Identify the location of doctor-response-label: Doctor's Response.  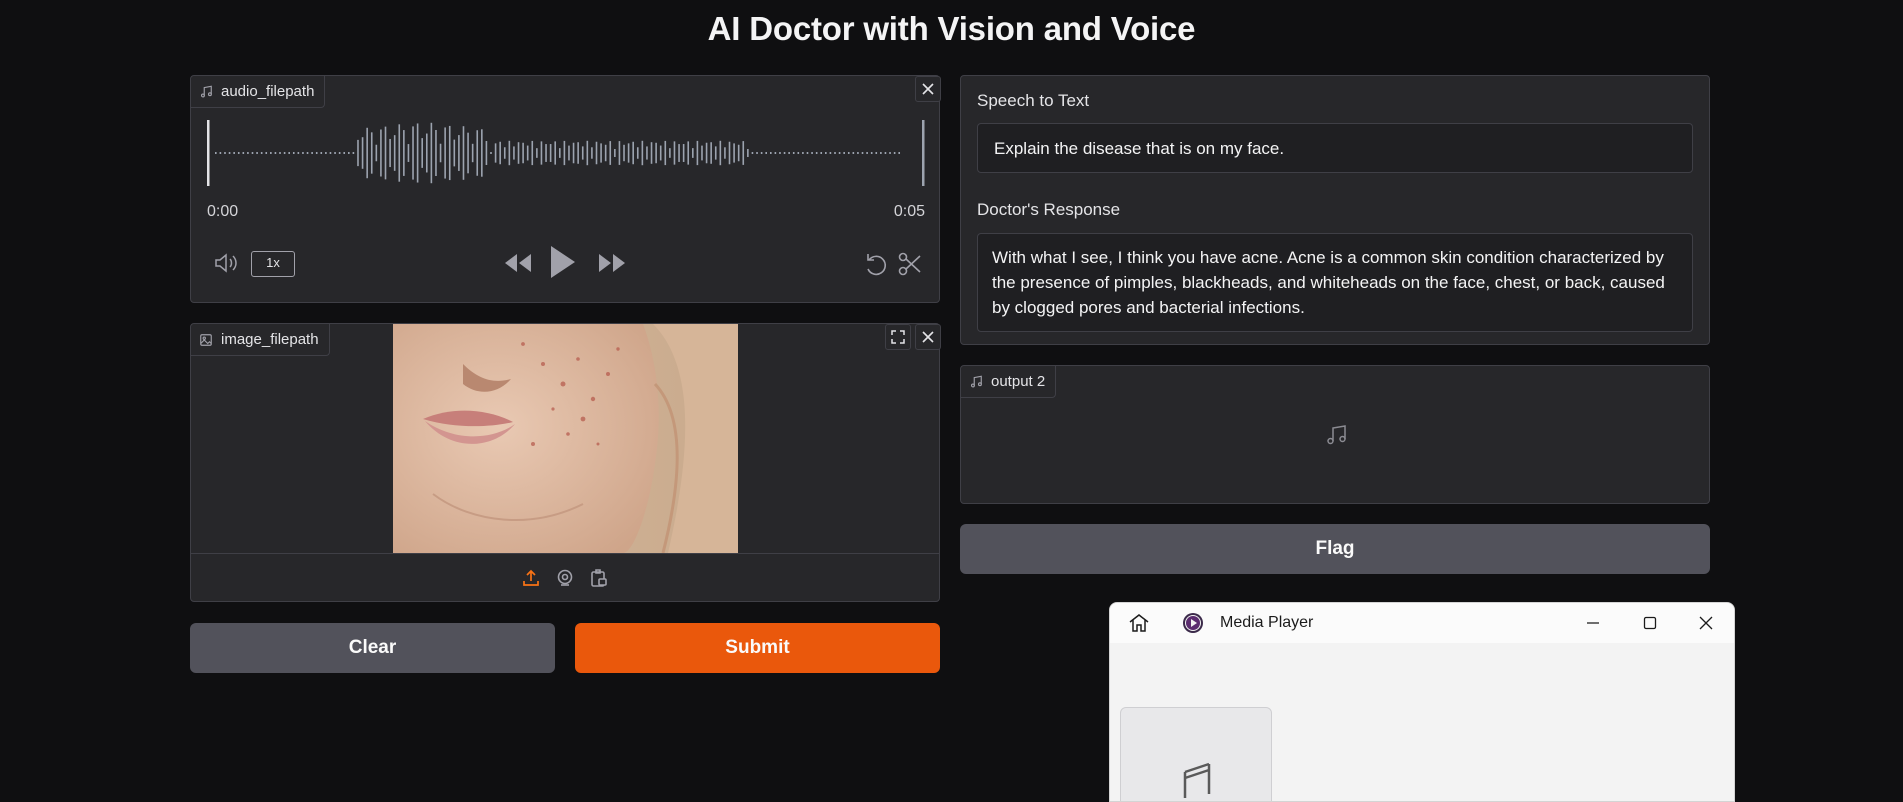
(1049, 209).